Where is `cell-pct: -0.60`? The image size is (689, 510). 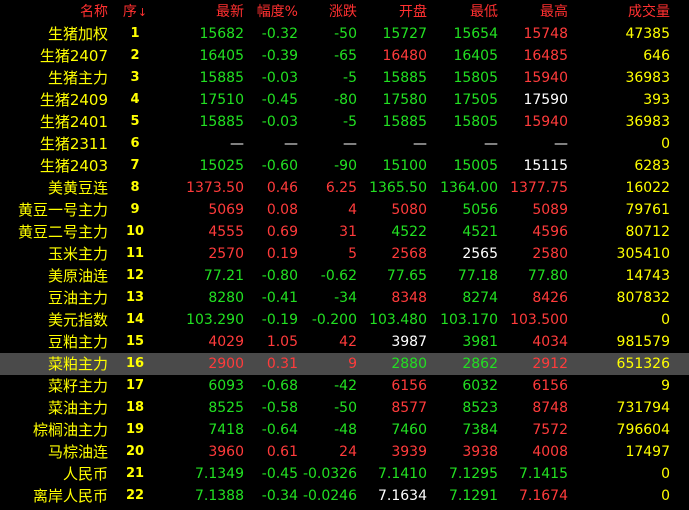 cell-pct: -0.60 is located at coordinates (279, 166).